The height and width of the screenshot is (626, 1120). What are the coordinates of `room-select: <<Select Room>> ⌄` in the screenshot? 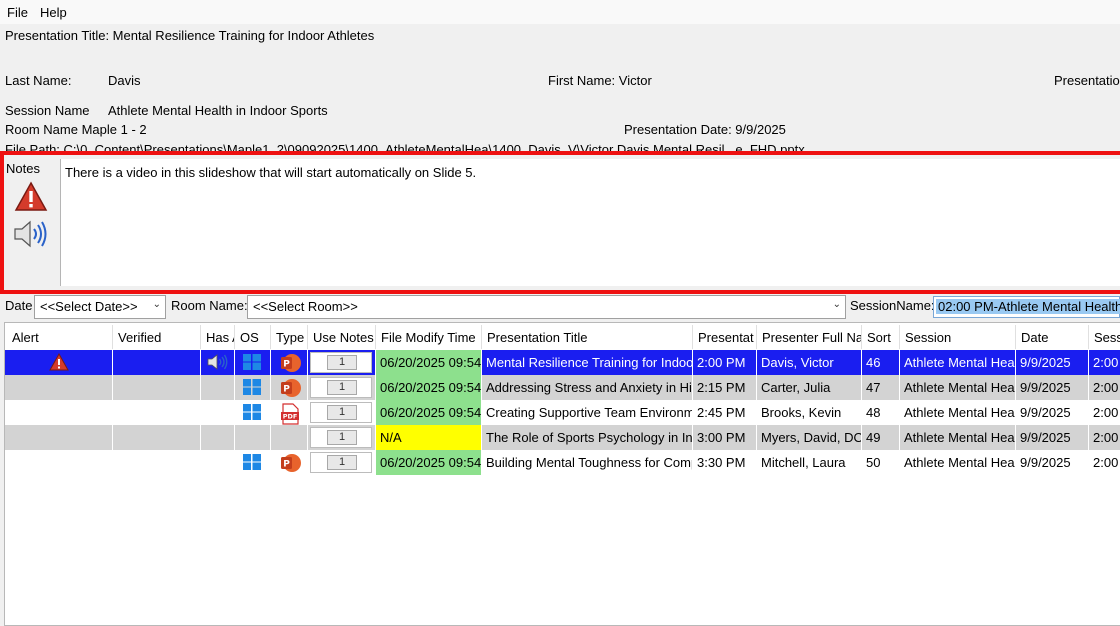 It's located at (546, 307).